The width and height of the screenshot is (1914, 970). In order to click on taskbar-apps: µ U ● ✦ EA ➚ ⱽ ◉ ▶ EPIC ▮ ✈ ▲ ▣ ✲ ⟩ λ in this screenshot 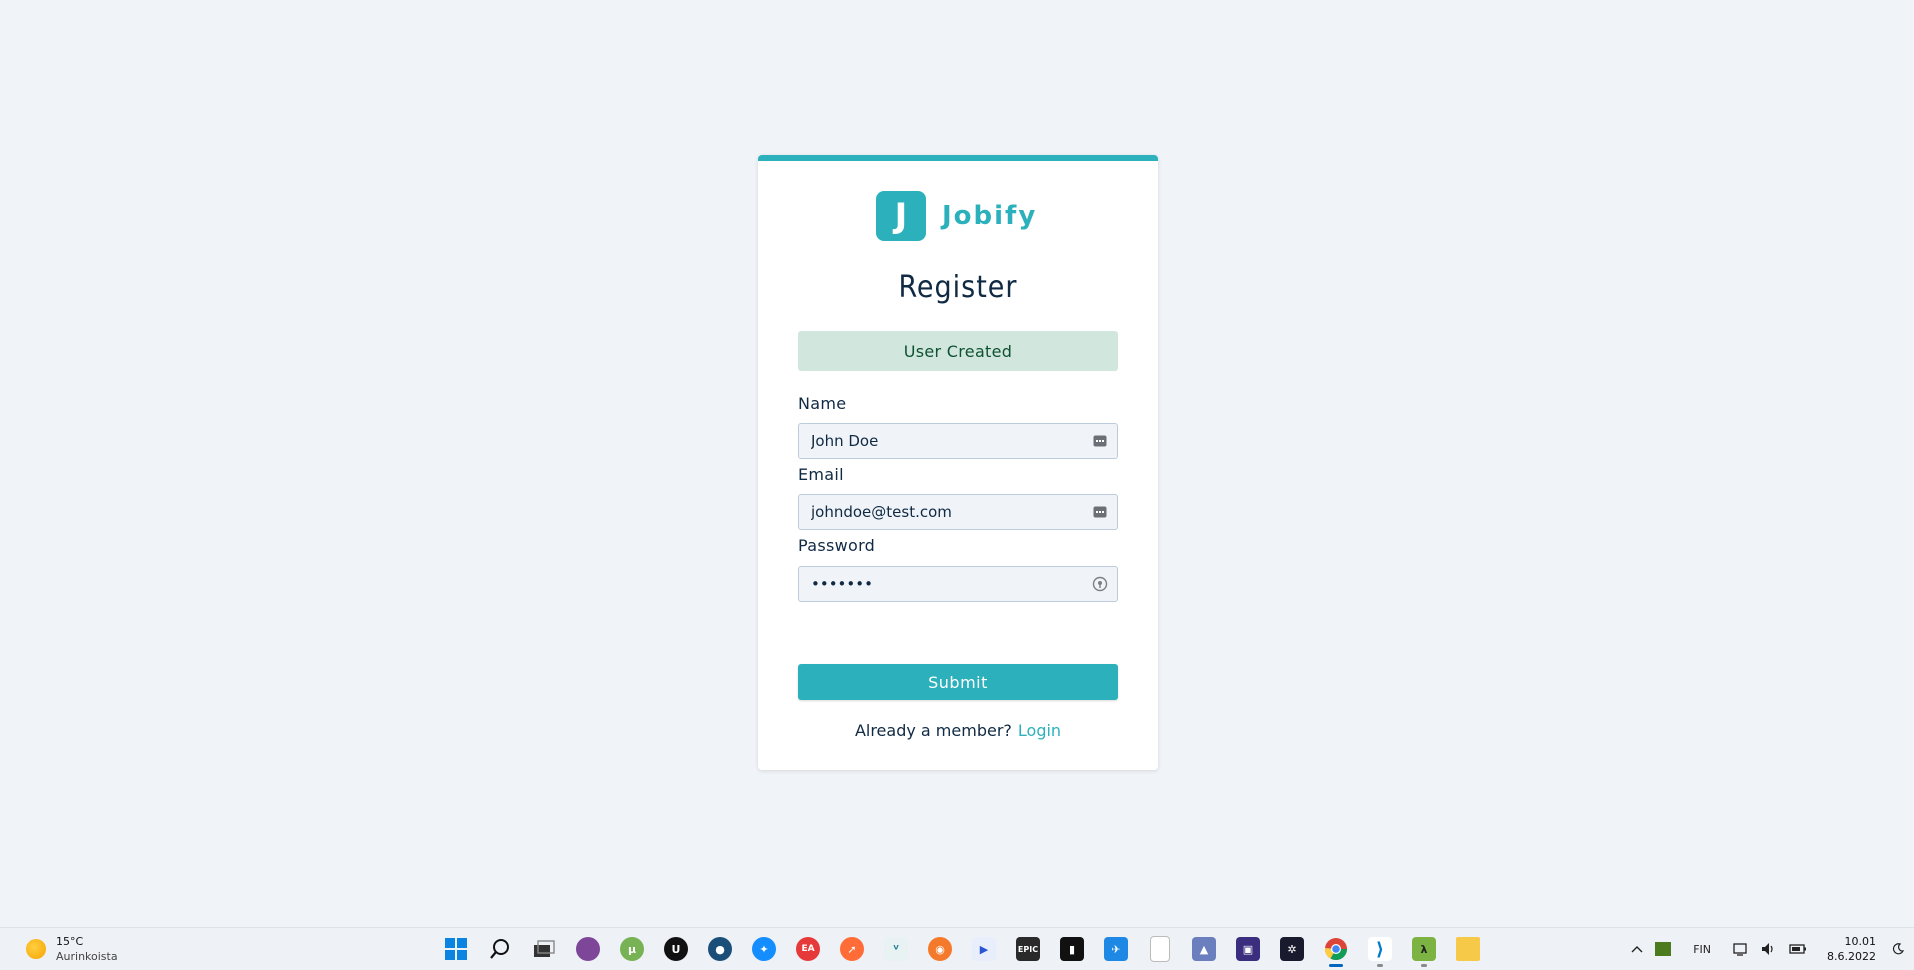, I will do `click(962, 949)`.